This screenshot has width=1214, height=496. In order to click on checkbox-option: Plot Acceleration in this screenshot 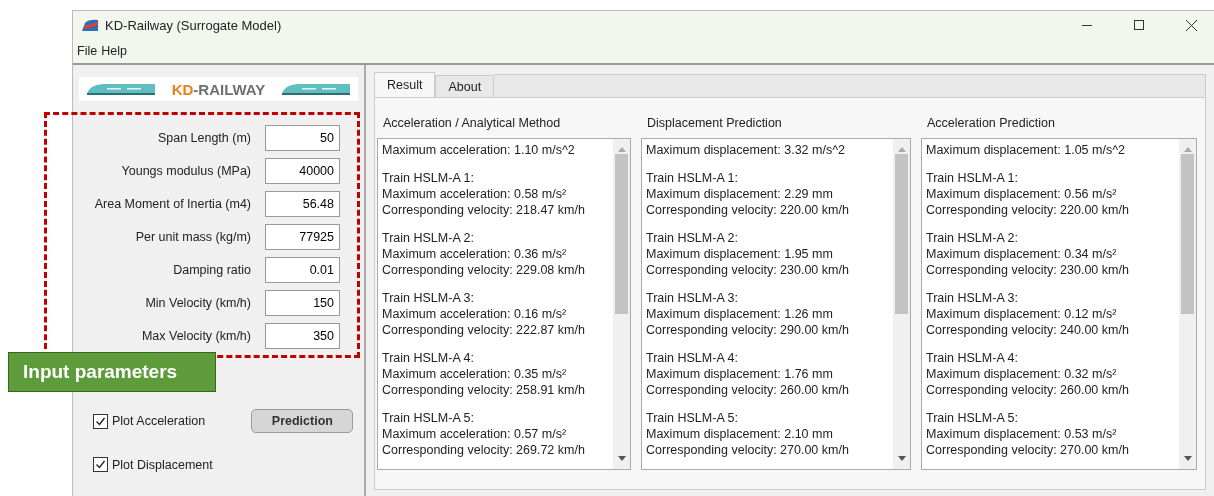, I will do `click(149, 421)`.